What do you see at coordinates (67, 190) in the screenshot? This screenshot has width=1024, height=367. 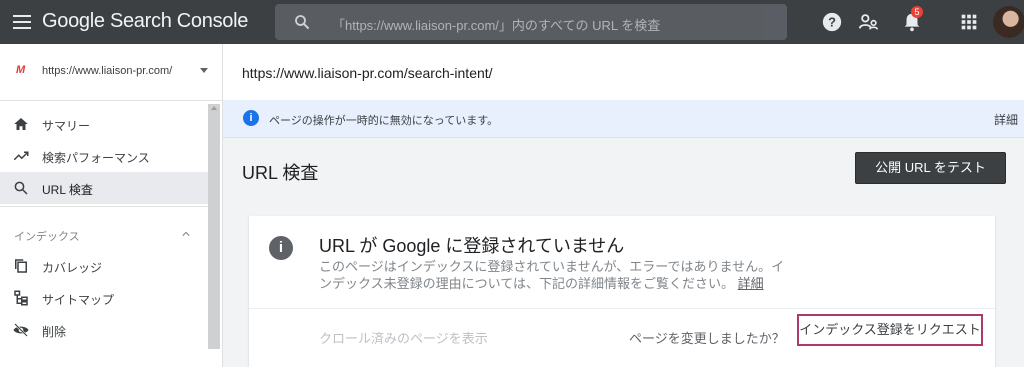 I see `sidebar-item-label: URL 検査` at bounding box center [67, 190].